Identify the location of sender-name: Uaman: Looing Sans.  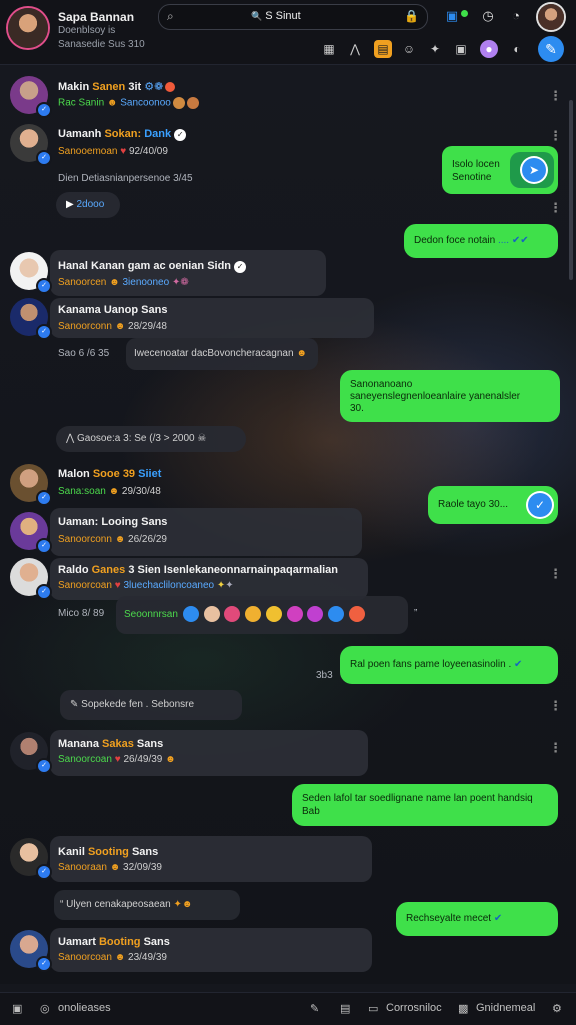
(113, 522).